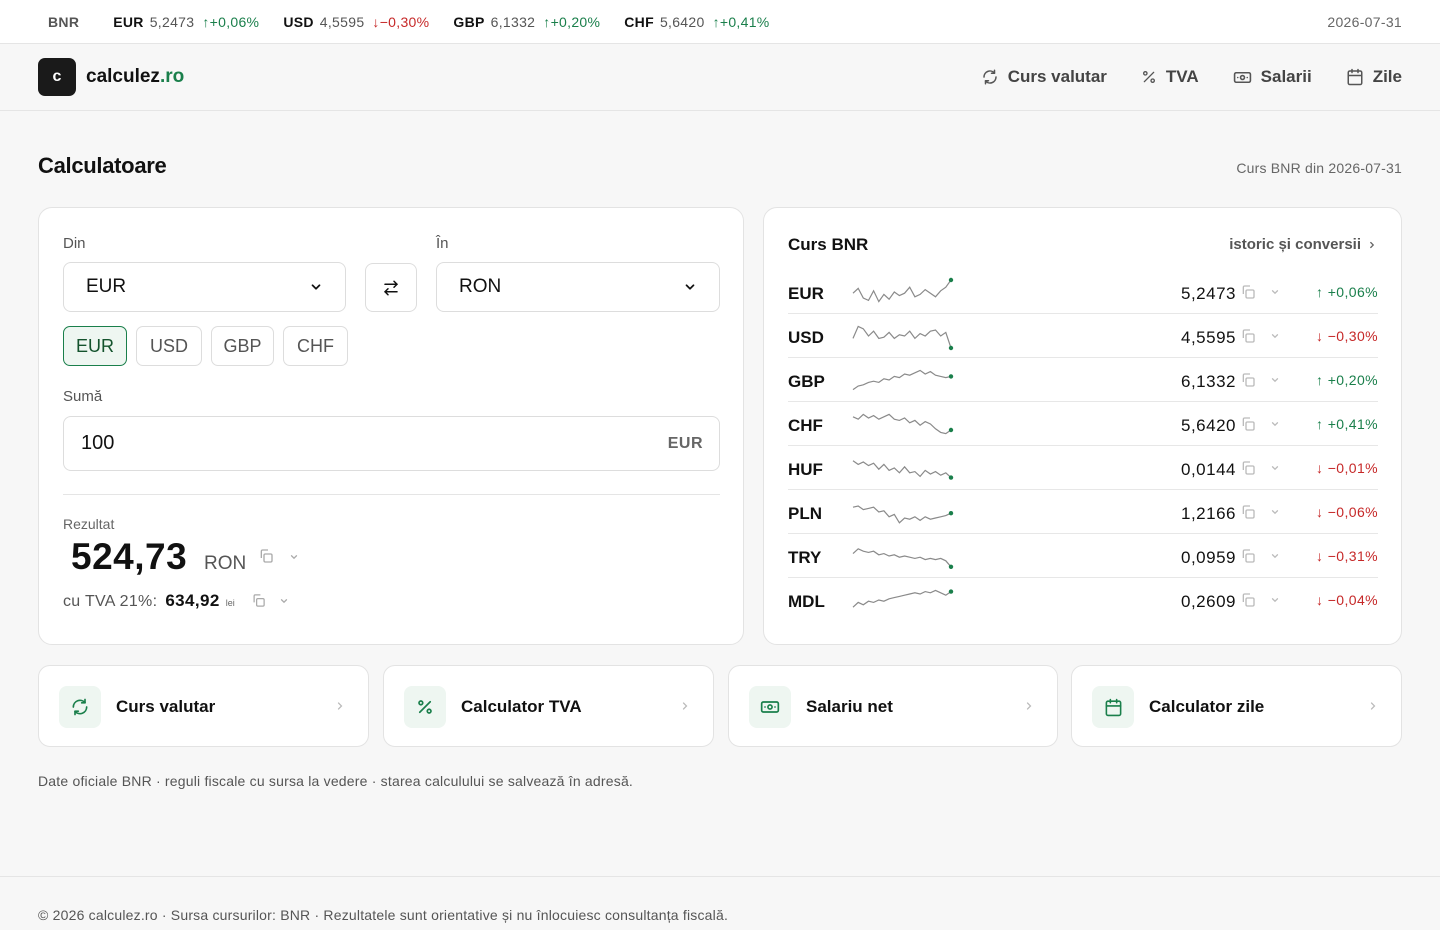  Describe the element at coordinates (806, 601) in the screenshot. I see `rate-code: MDL` at that location.